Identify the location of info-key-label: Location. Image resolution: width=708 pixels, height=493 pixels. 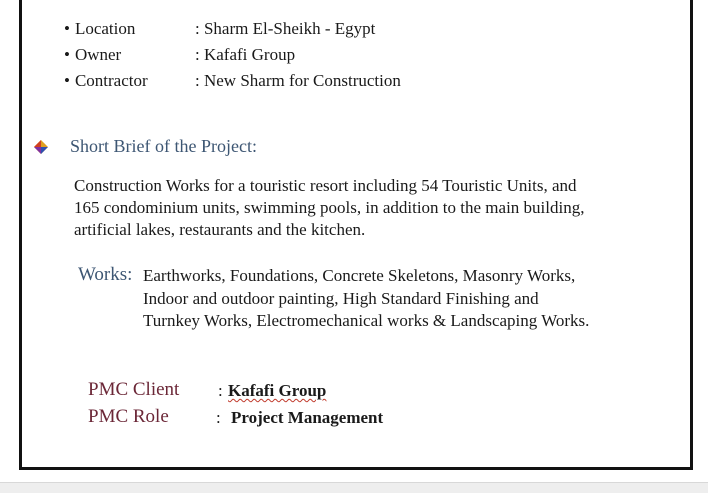
(105, 28).